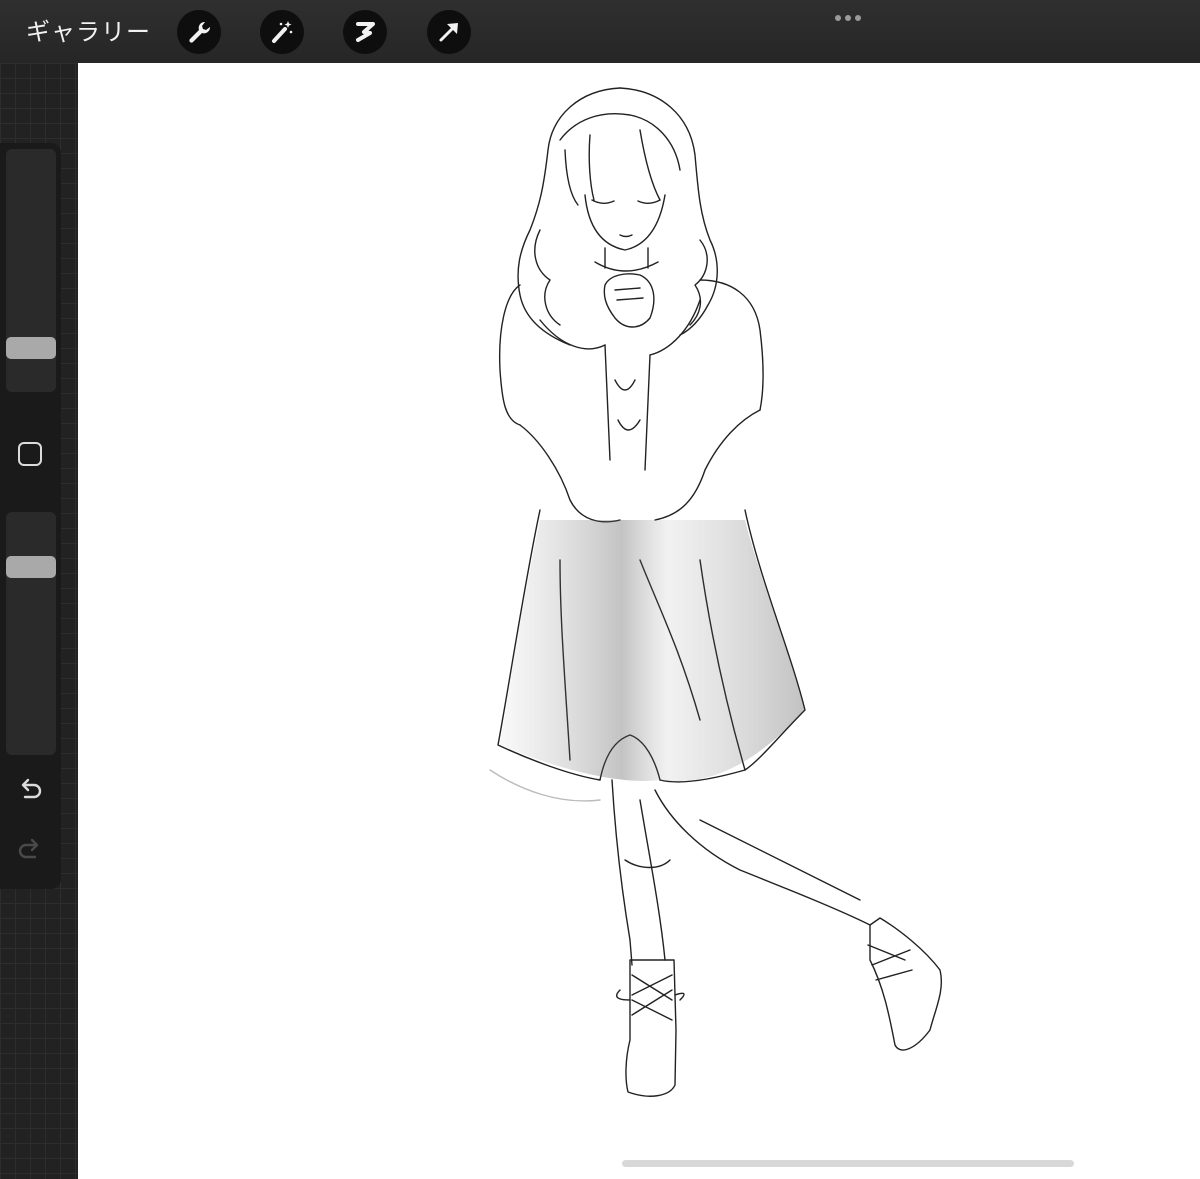 This screenshot has height=1179, width=1200. Describe the element at coordinates (600, 32) in the screenshot. I see `top-toolbar: ギャラリー` at that location.